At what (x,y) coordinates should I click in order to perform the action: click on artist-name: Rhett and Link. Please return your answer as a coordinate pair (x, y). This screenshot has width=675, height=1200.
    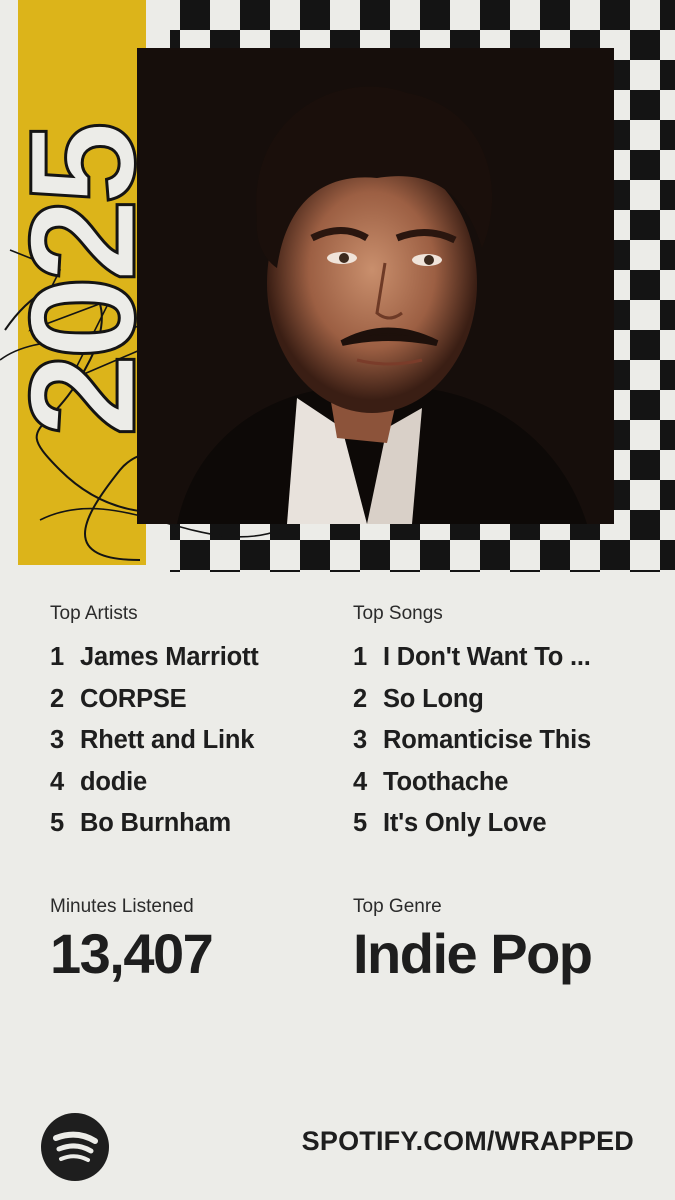
    Looking at the image, I should click on (167, 740).